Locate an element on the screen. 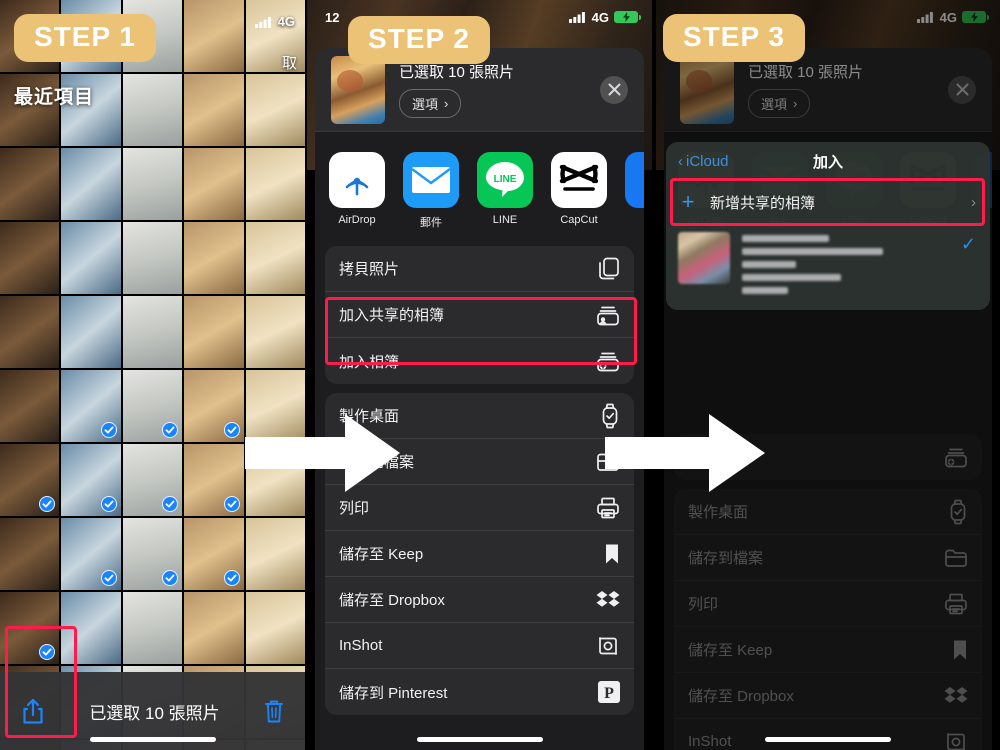  options-button: 選項 › is located at coordinates (430, 103).